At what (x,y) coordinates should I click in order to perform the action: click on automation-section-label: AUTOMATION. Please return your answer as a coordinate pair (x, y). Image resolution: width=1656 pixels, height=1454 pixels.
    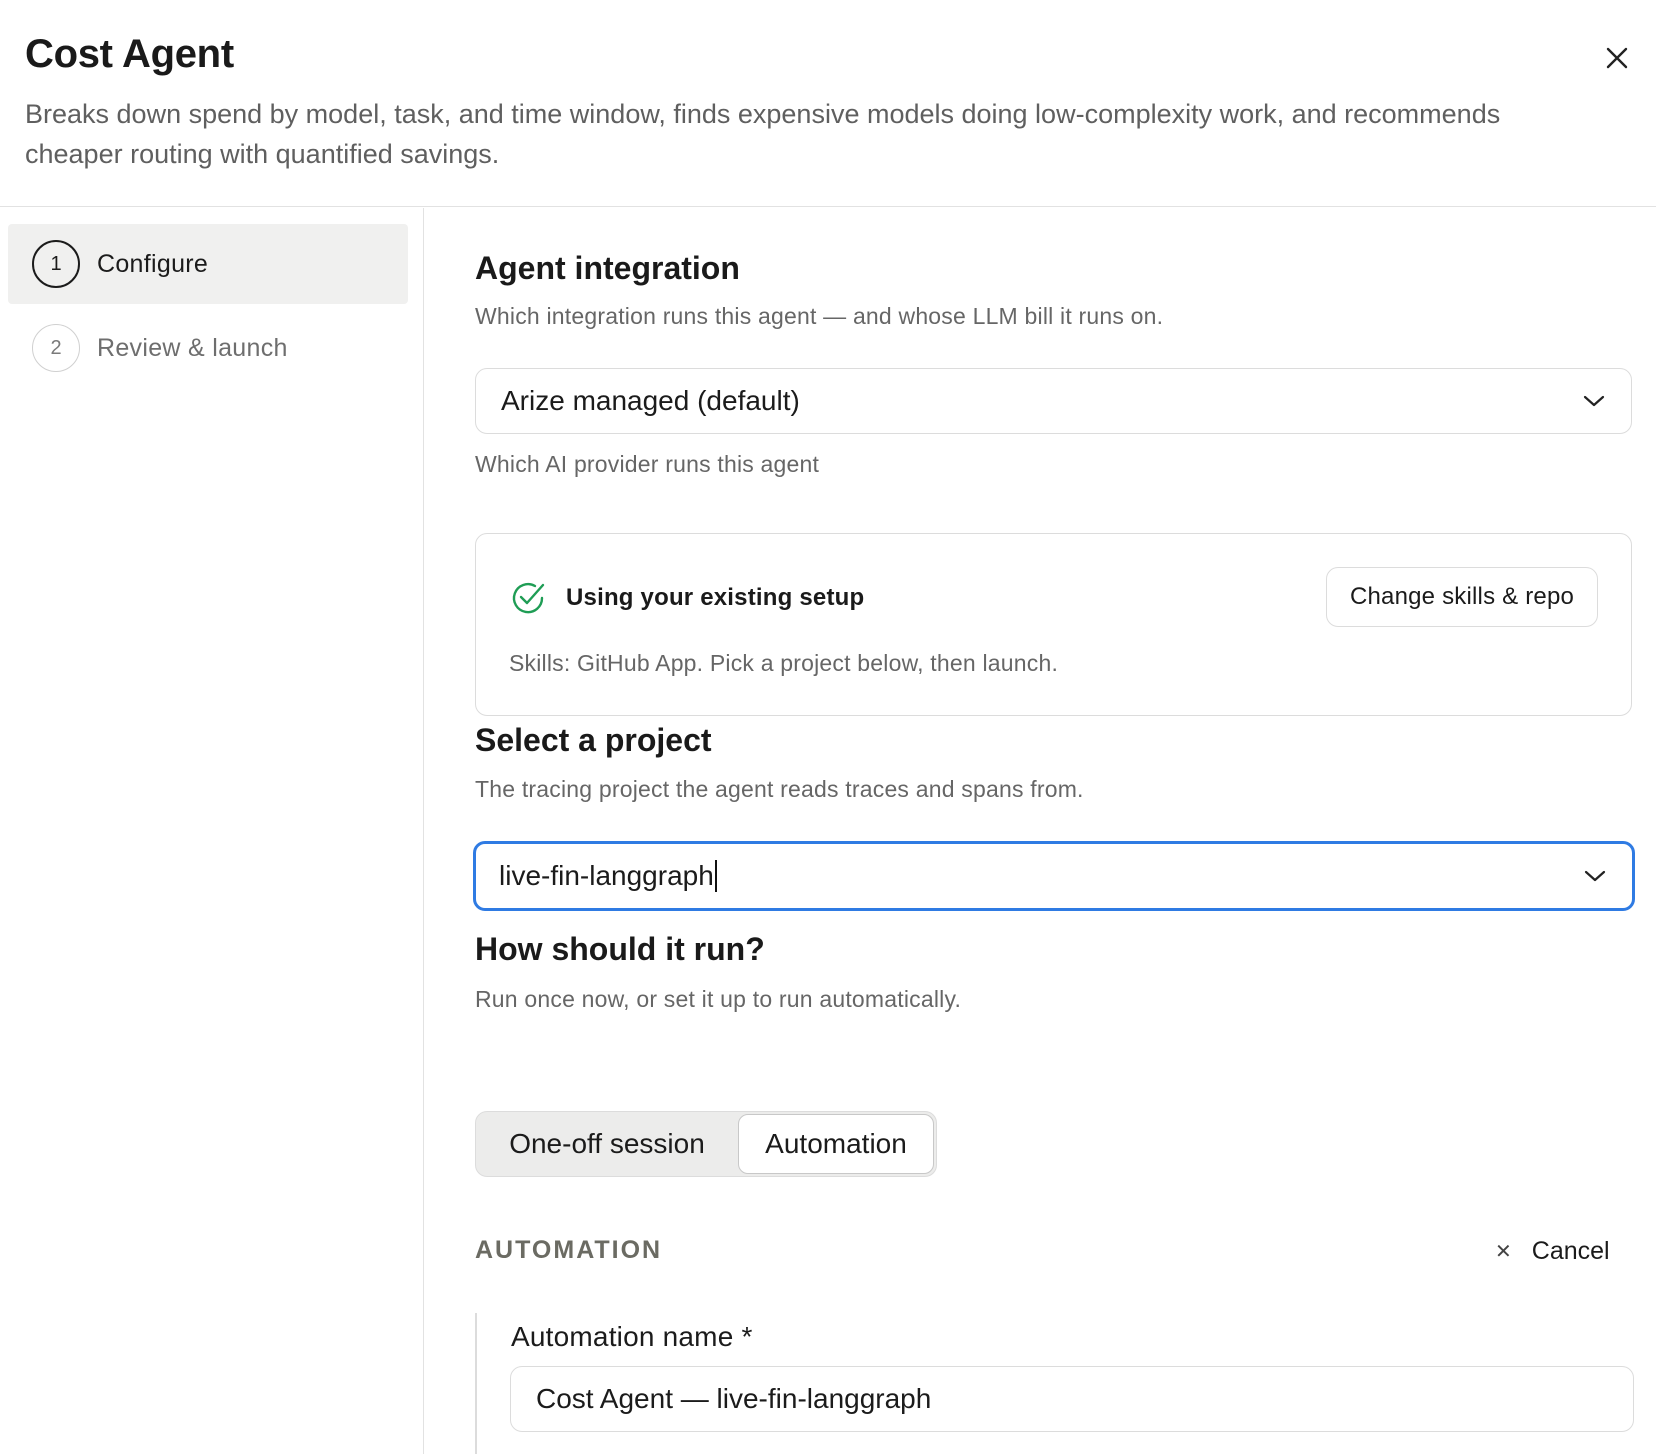
    Looking at the image, I should click on (569, 1250).